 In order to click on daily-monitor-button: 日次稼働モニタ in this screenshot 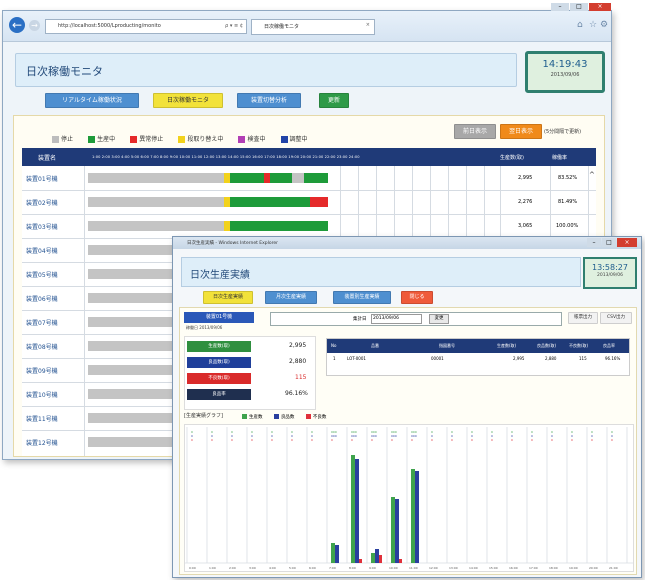, I will do `click(188, 100)`.